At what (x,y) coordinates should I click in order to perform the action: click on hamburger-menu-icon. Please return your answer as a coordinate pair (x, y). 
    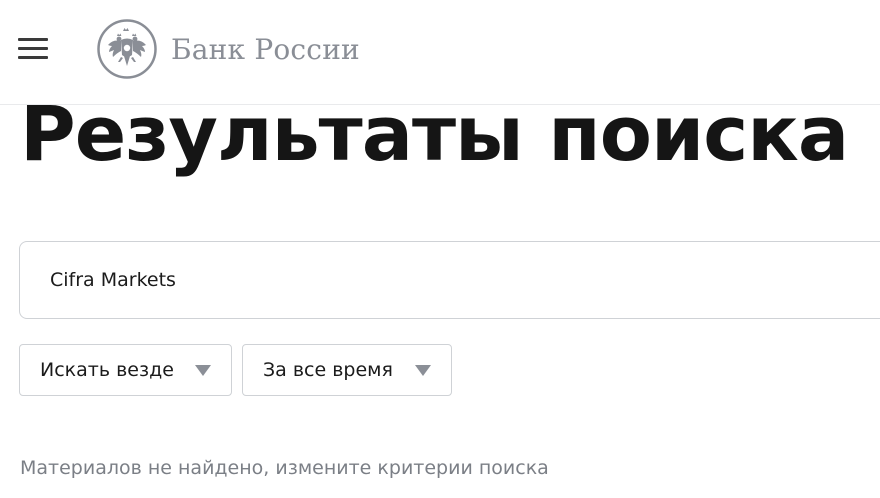
    Looking at the image, I should click on (34, 49).